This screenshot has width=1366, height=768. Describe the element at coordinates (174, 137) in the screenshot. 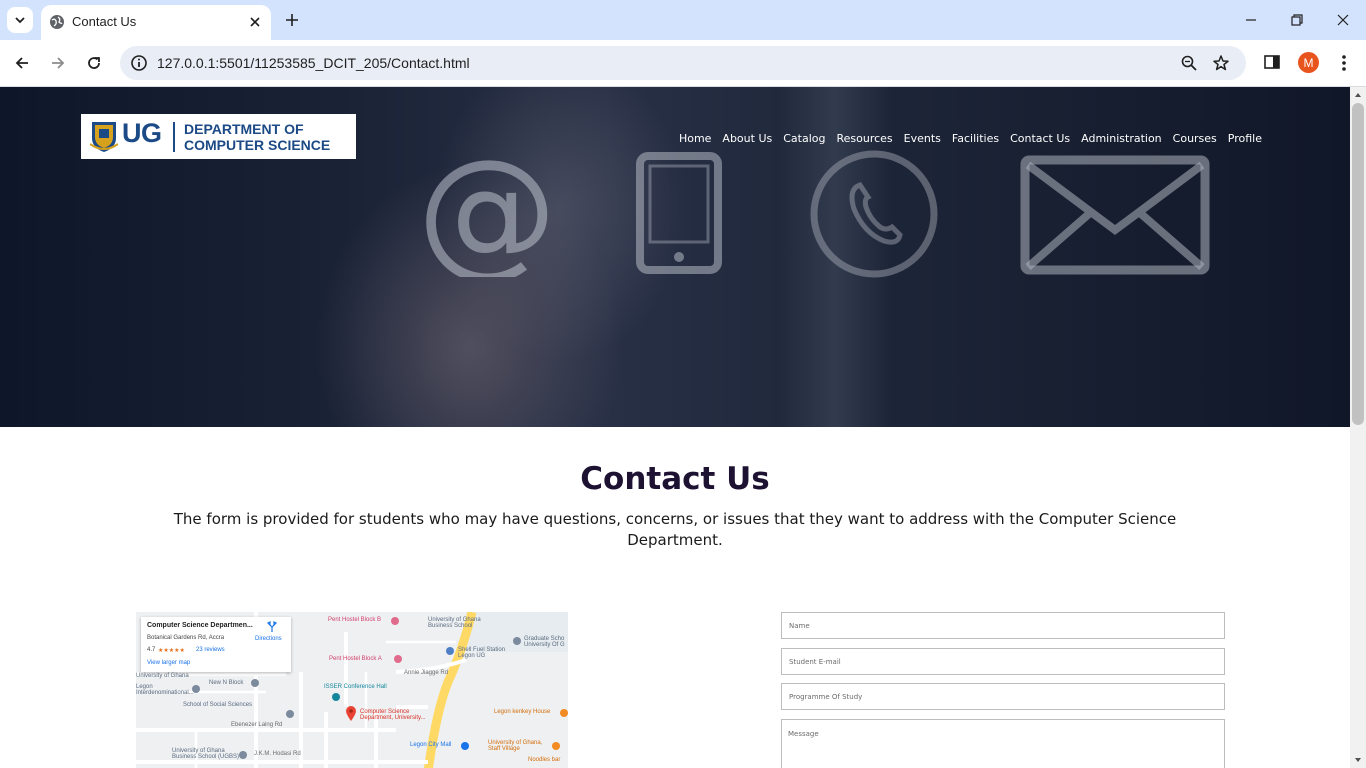

I see `logo-separator` at that location.